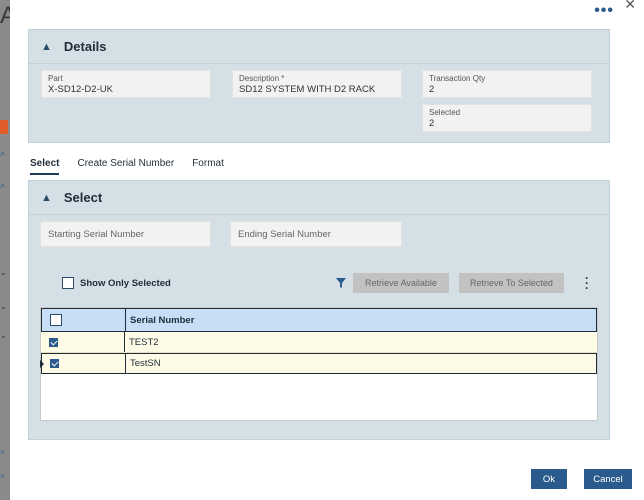  I want to click on part-field: Part X-SD12-D2-UK, so click(126, 84).